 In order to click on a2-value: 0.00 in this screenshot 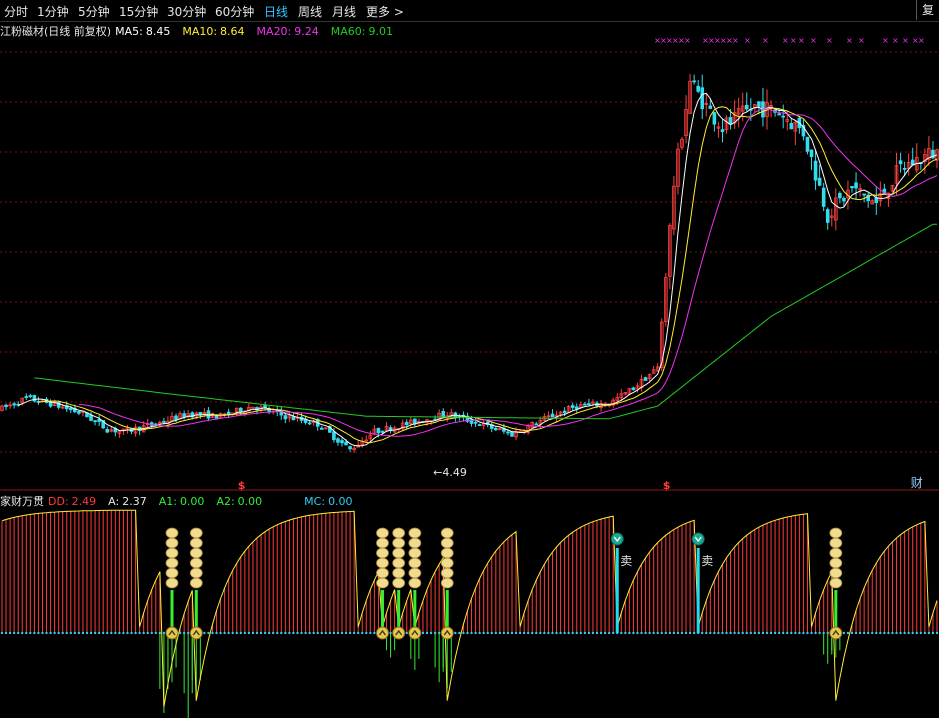, I will do `click(250, 501)`.